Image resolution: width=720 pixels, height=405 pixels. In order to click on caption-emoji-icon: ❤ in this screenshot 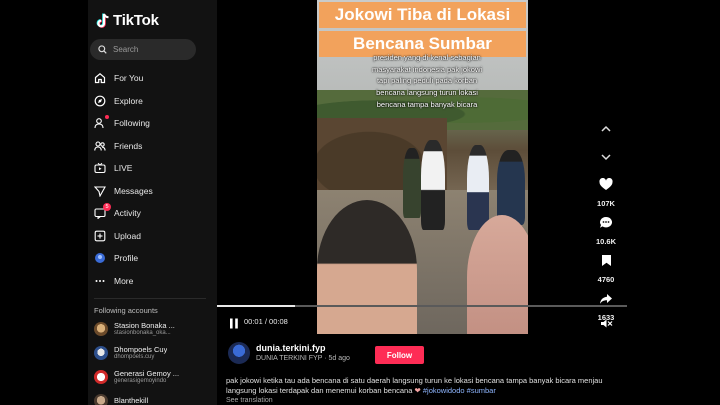, I will do `click(417, 390)`.